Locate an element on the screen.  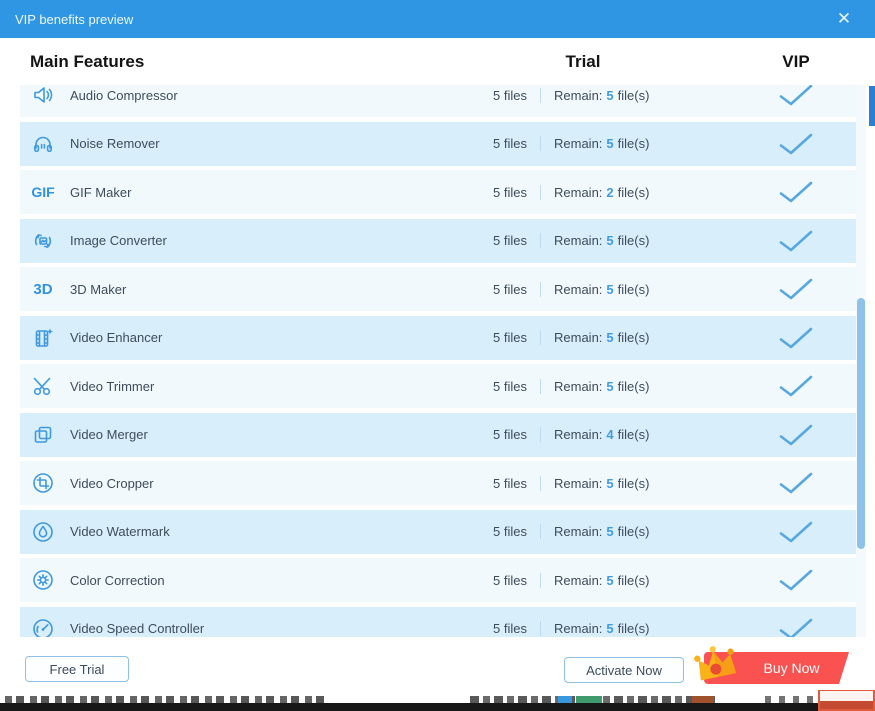
video-cropper-icon is located at coordinates (43, 483).